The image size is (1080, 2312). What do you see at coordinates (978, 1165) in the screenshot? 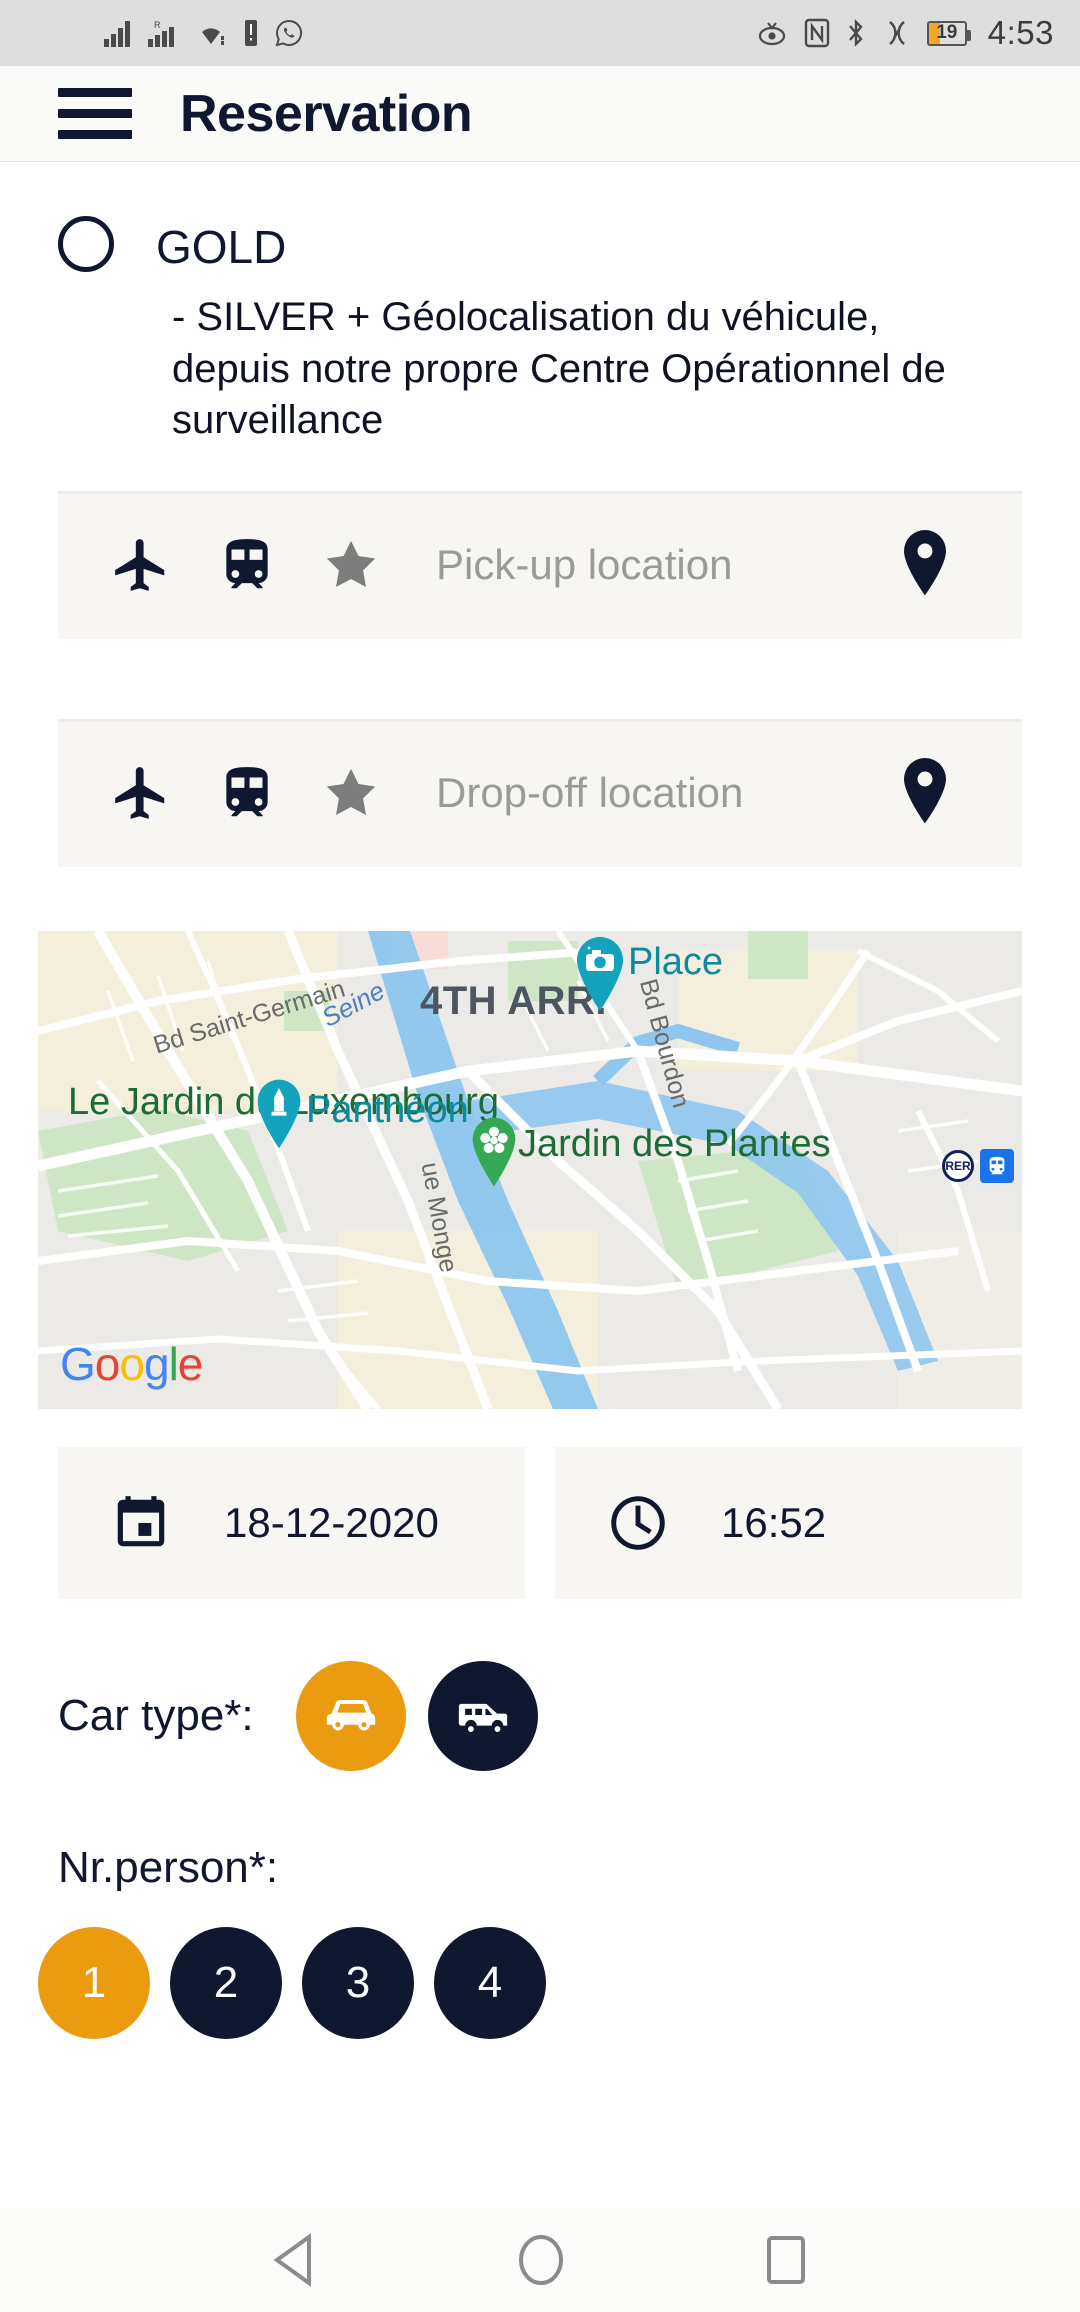
I see `map-transit-icons: RER` at bounding box center [978, 1165].